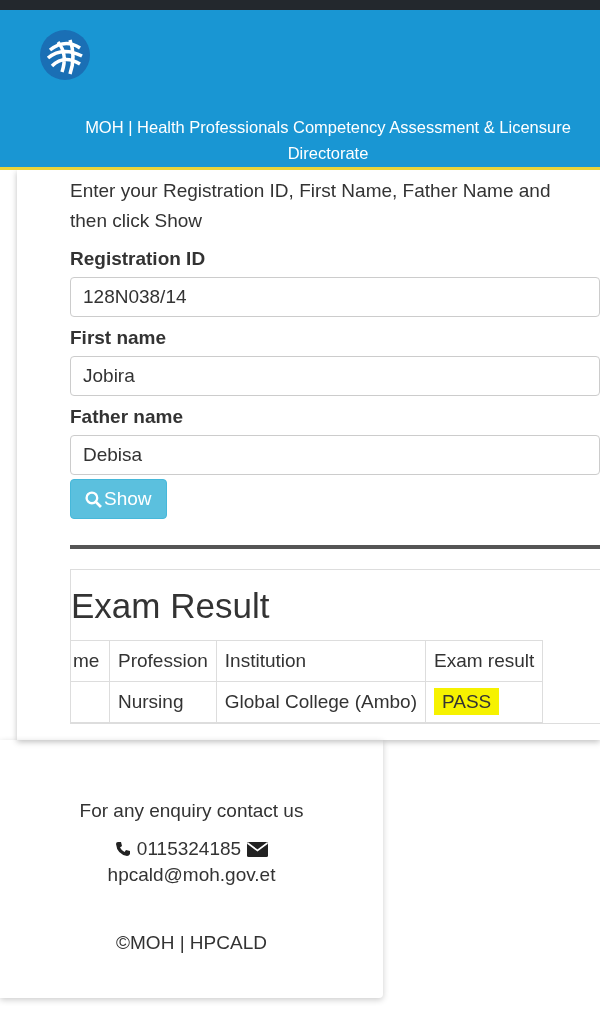 The width and height of the screenshot is (600, 1024). I want to click on field-label: First name, so click(119, 338).